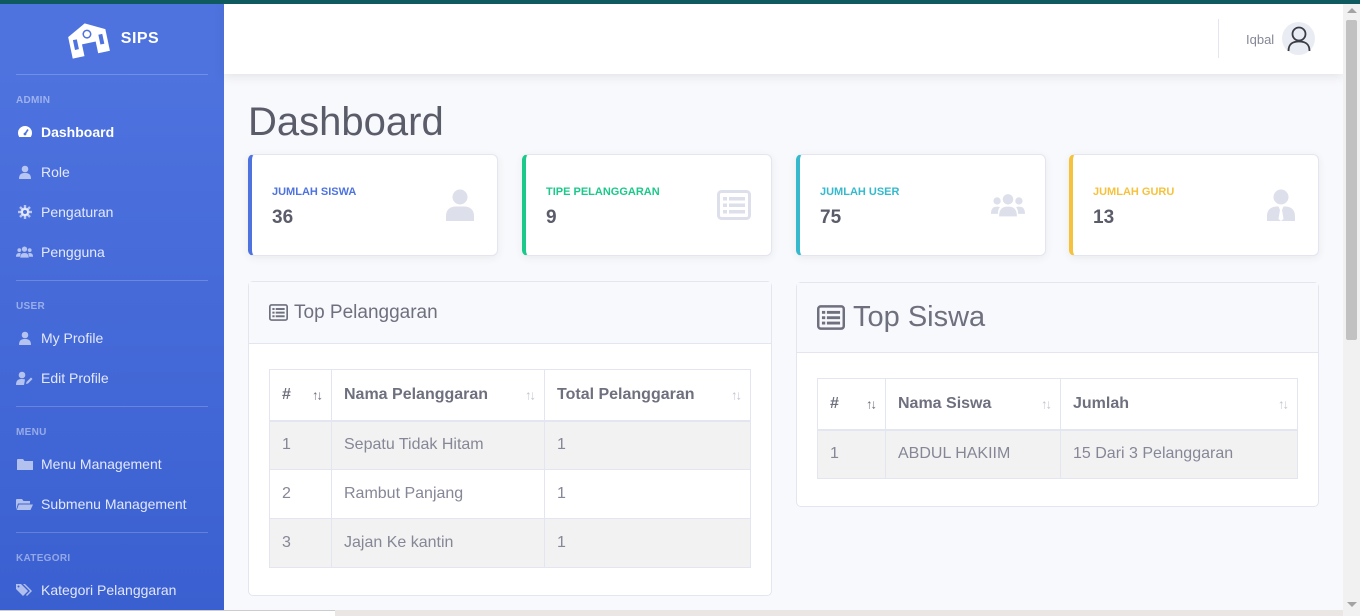 The height and width of the screenshot is (616, 1360). I want to click on scrollbar-thumb, so click(1351, 180).